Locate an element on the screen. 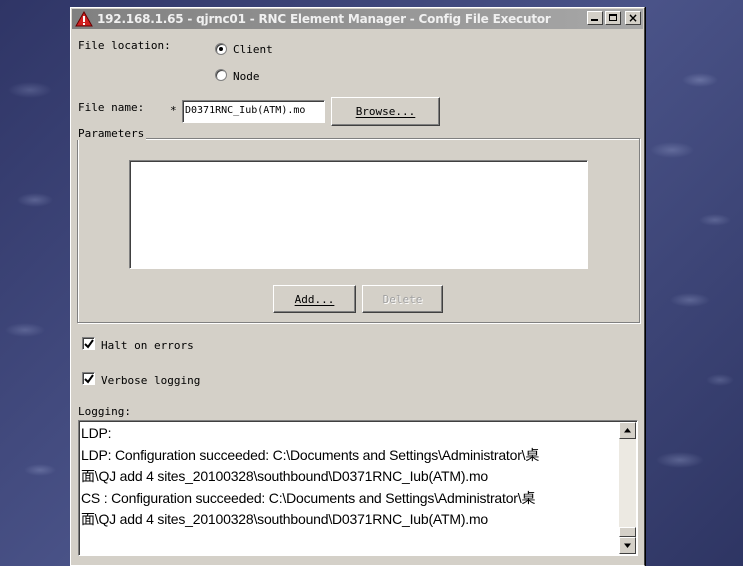  halt-on-errors-label: Halt on errors is located at coordinates (147, 345).